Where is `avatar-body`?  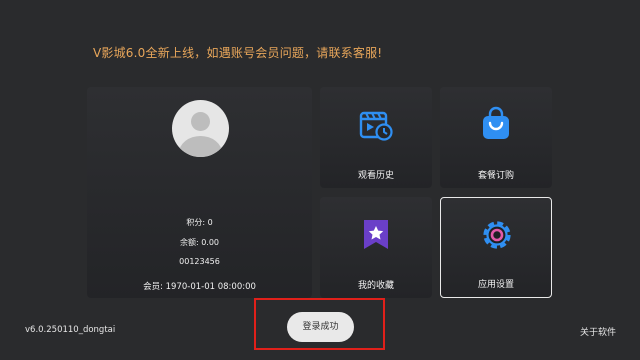
avatar-body is located at coordinates (200, 146).